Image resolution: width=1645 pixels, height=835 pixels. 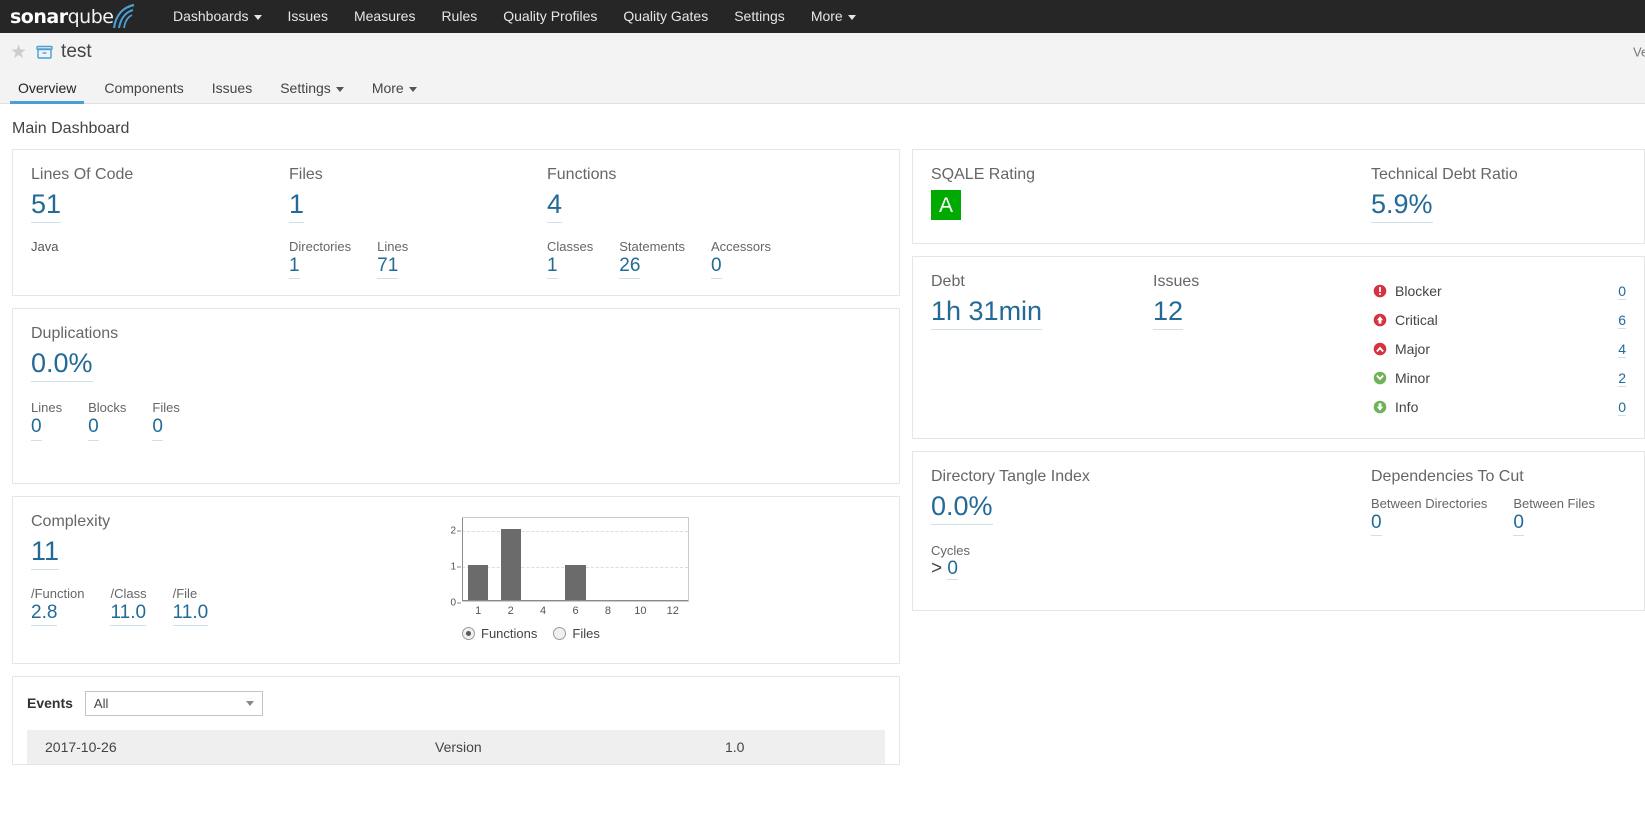 I want to click on duplicated-blocks-block: Blocks 0, so click(x=107, y=420).